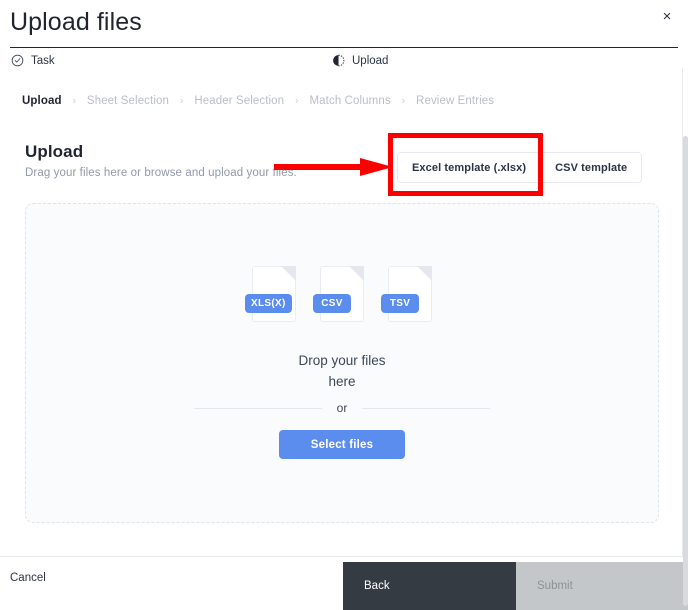 The height and width of the screenshot is (610, 688). What do you see at coordinates (332, 303) in the screenshot?
I see `csv-file-tag: CSV` at bounding box center [332, 303].